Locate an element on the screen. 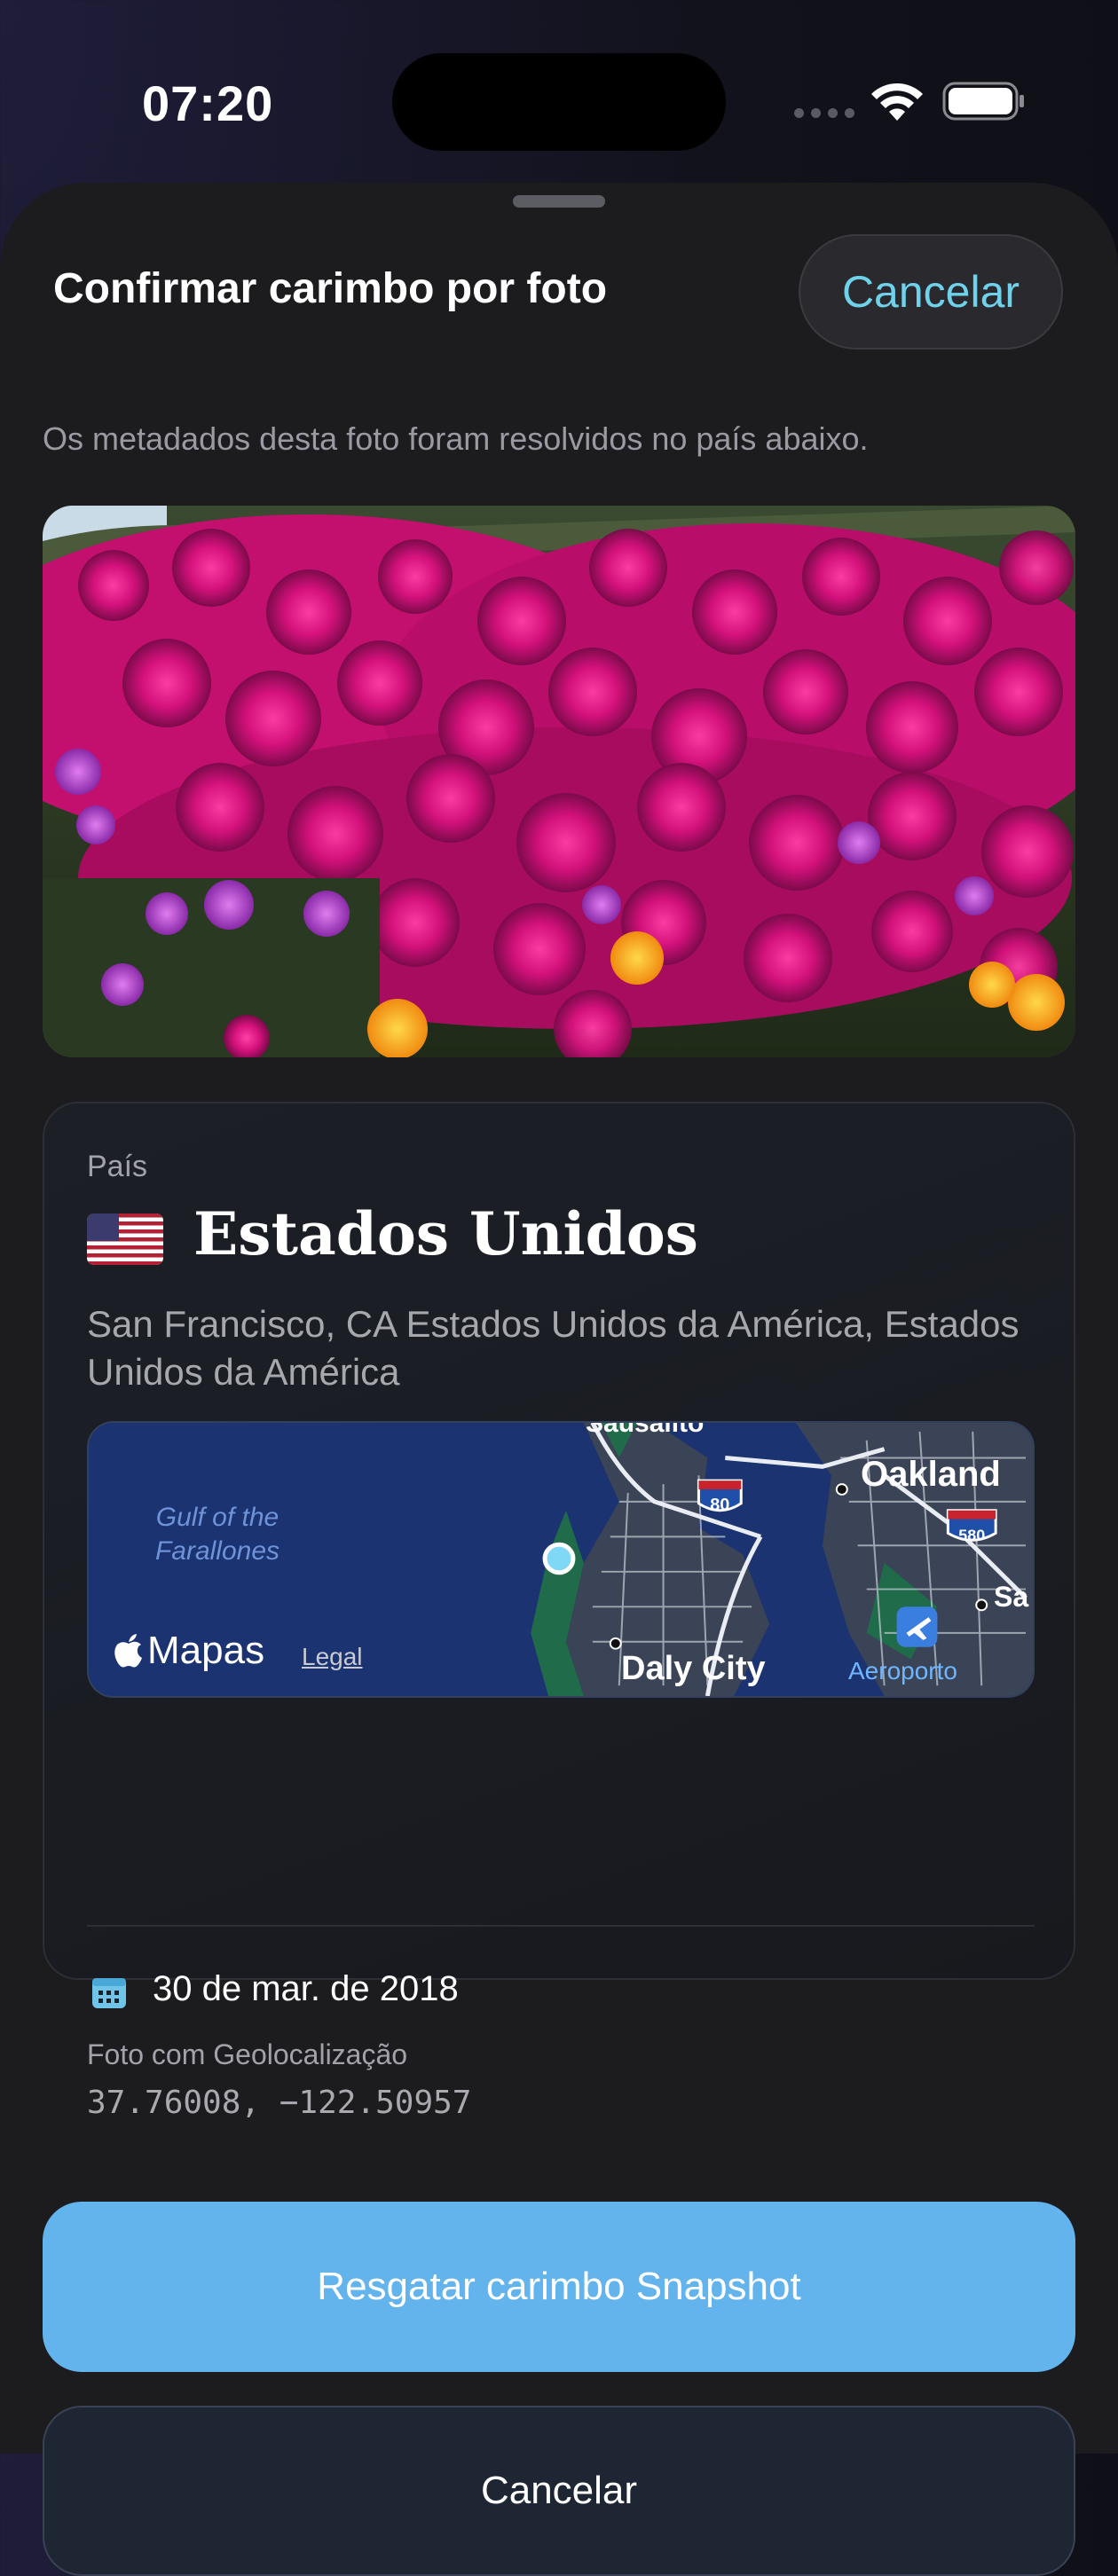 Image resolution: width=1118 pixels, height=2576 pixels. coordinates-text: 37.76008, −122.50957 is located at coordinates (279, 2103).